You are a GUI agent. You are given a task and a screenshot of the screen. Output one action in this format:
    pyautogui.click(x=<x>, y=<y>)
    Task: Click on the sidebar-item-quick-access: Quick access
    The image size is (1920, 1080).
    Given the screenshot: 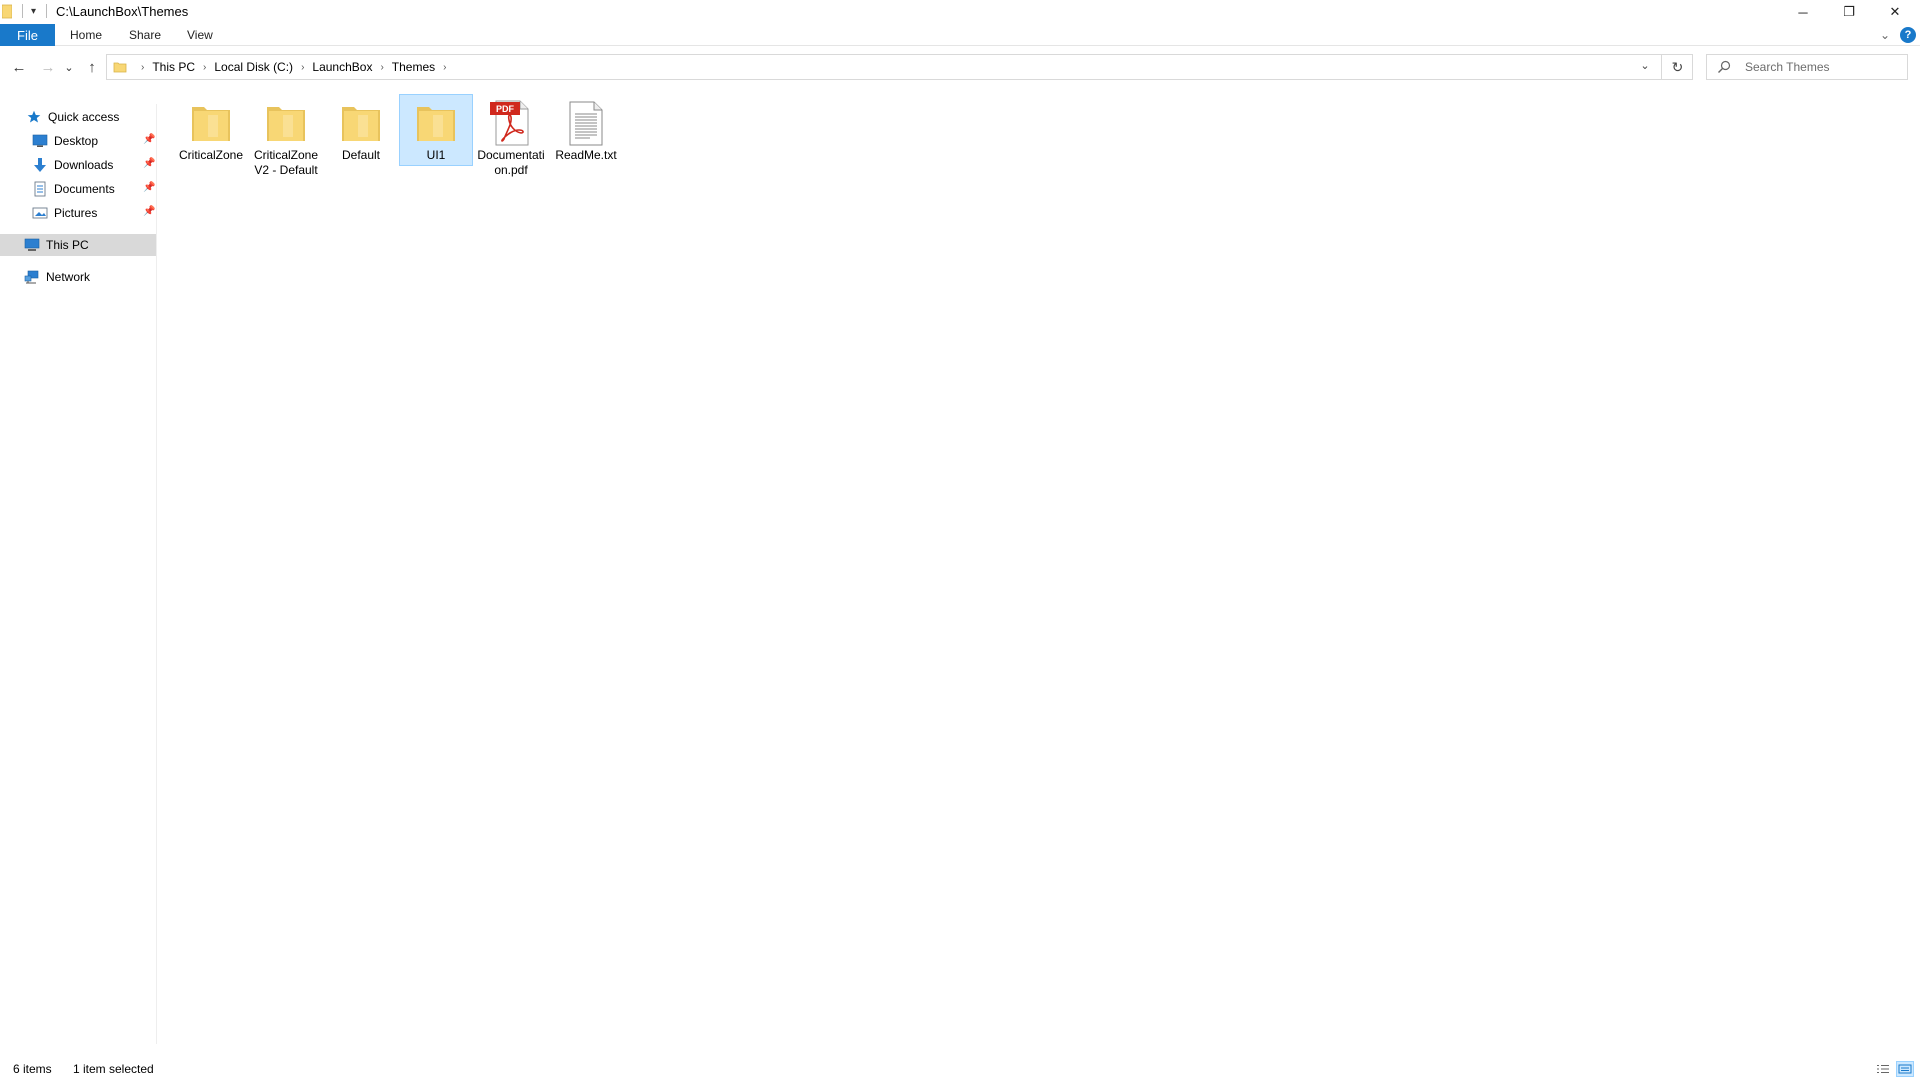 What is the action you would take?
    pyautogui.click(x=72, y=117)
    